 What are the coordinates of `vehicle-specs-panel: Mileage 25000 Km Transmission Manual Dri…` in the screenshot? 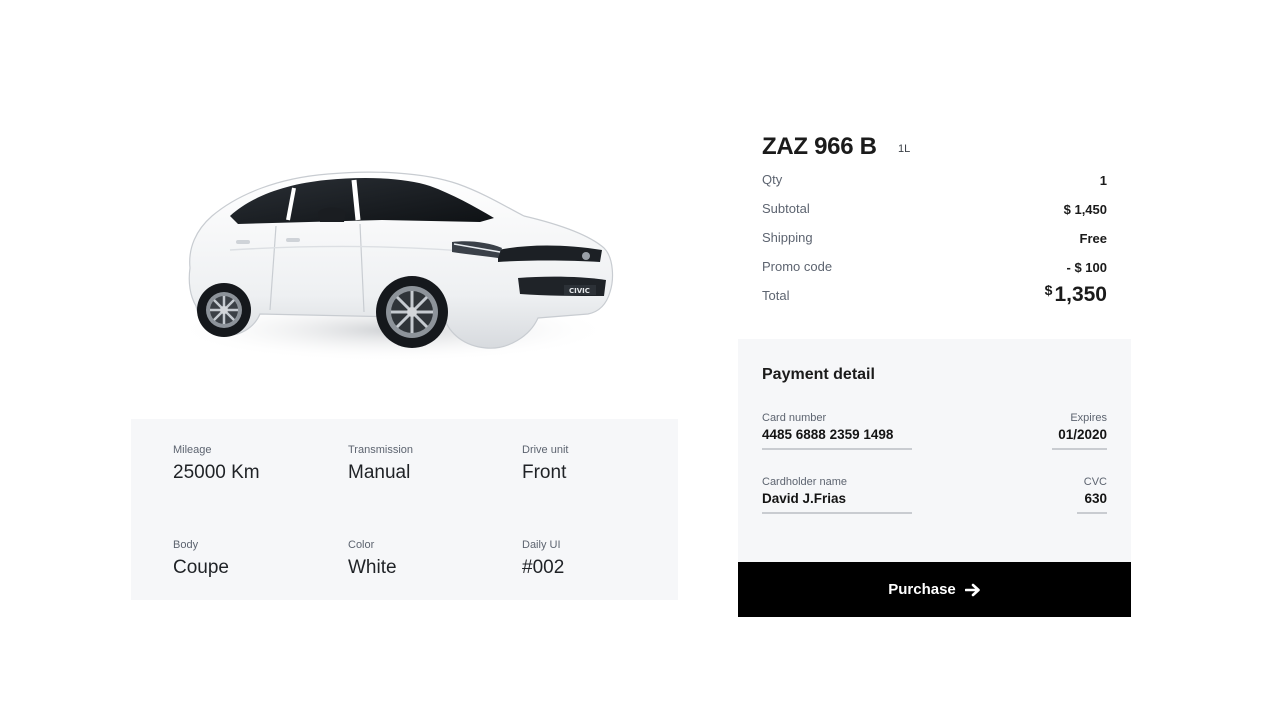 It's located at (404, 509).